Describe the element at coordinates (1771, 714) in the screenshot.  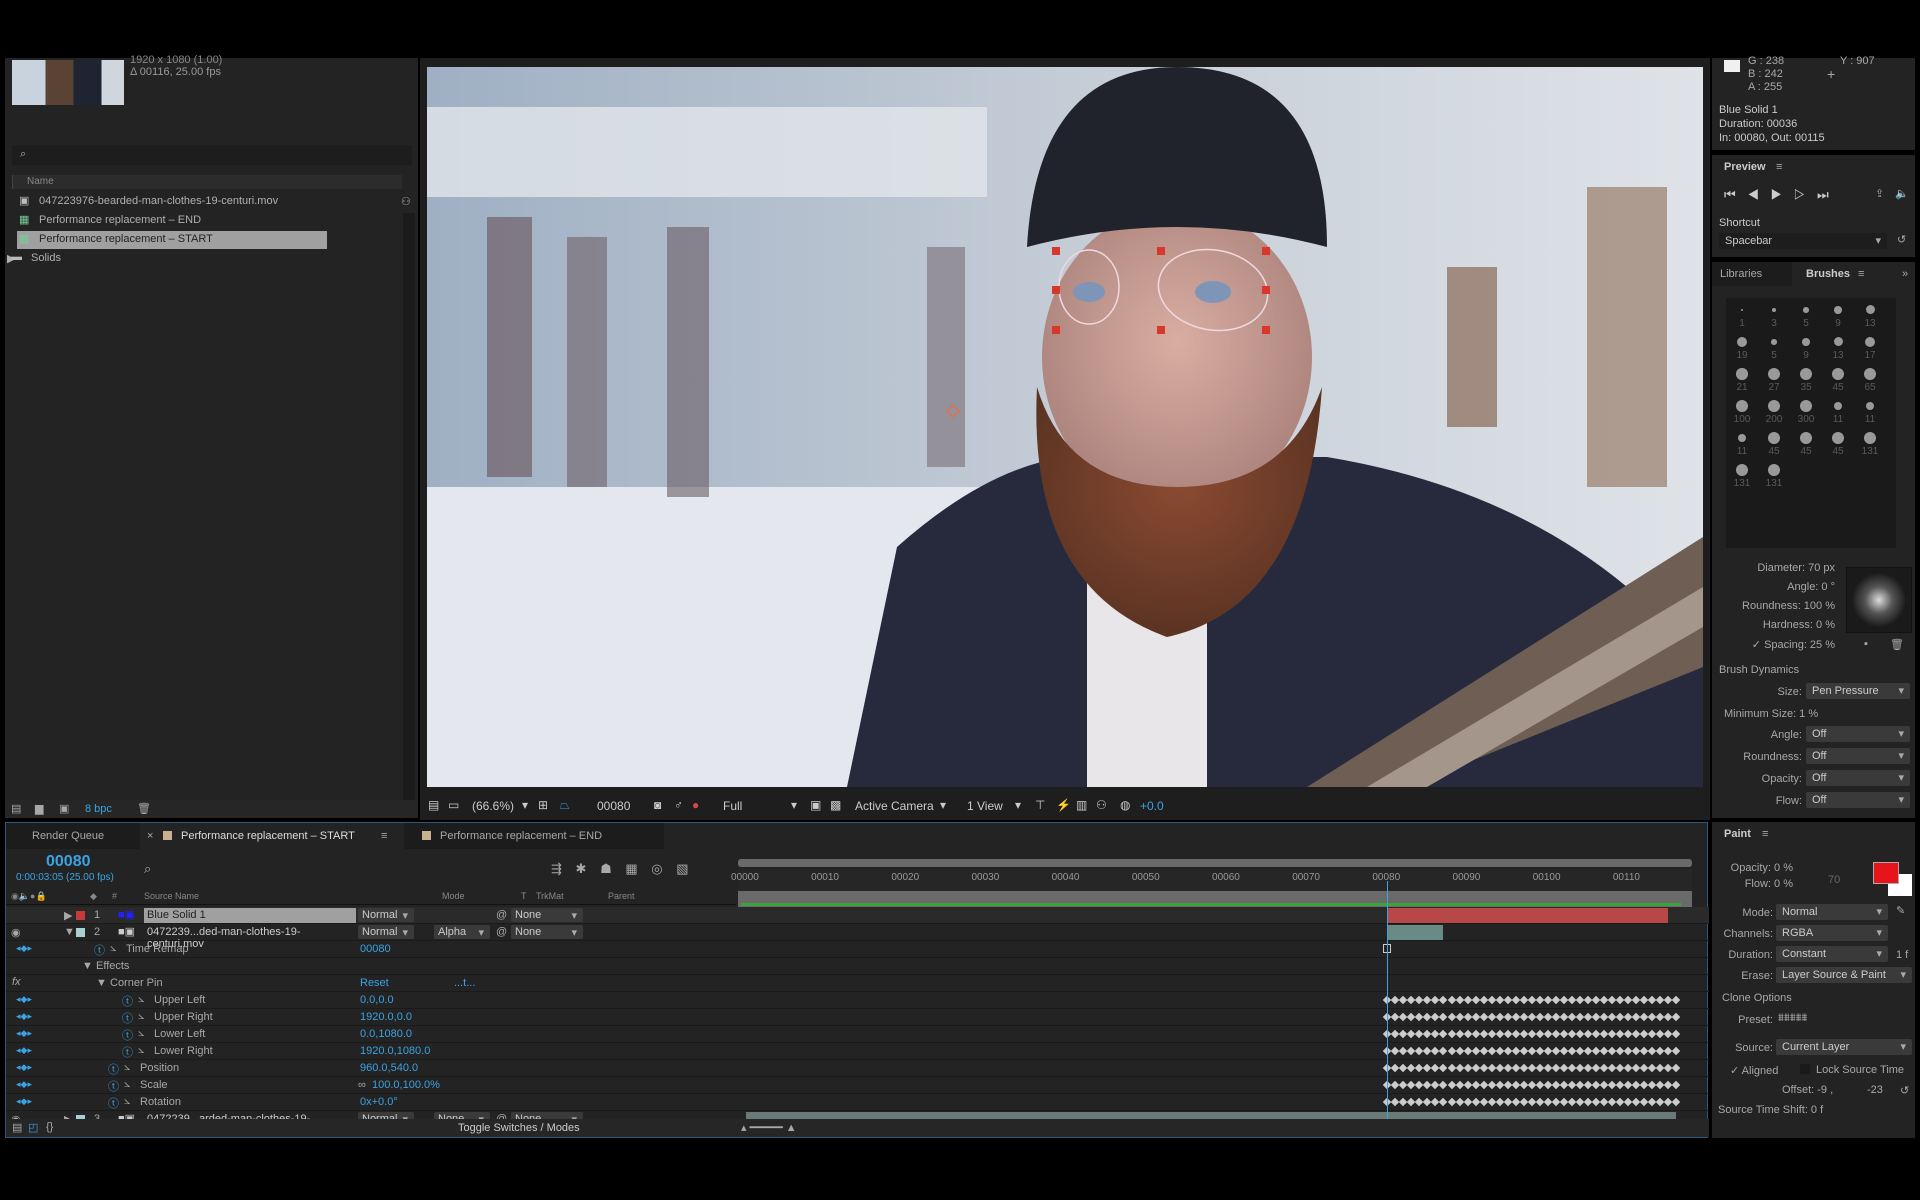
I see `min-size-value: Minimum Size: 1 %` at that location.